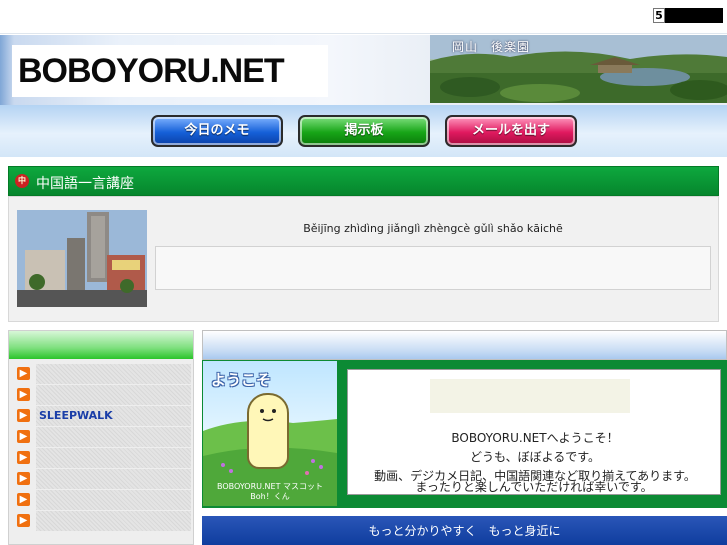 This screenshot has width=727, height=545. Describe the element at coordinates (270, 496) in the screenshot. I see `mascot-caption-line2: Boh！くん` at that location.